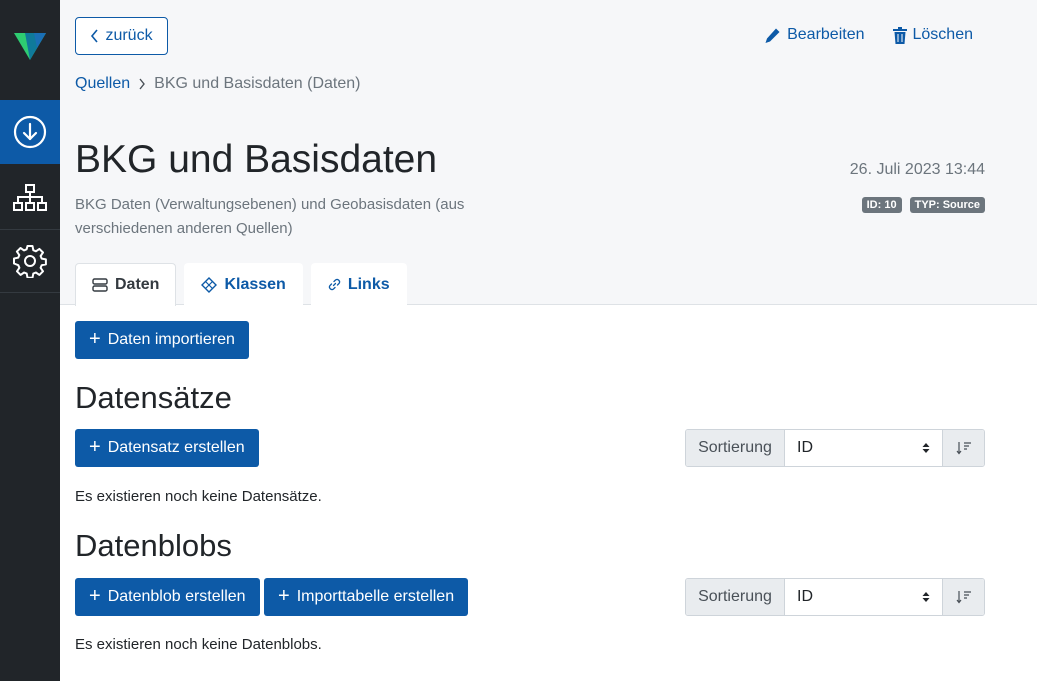 Image resolution: width=1037 pixels, height=681 pixels. What do you see at coordinates (176, 447) in the screenshot?
I see `create-dataset-label: Datensatz erstellen` at bounding box center [176, 447].